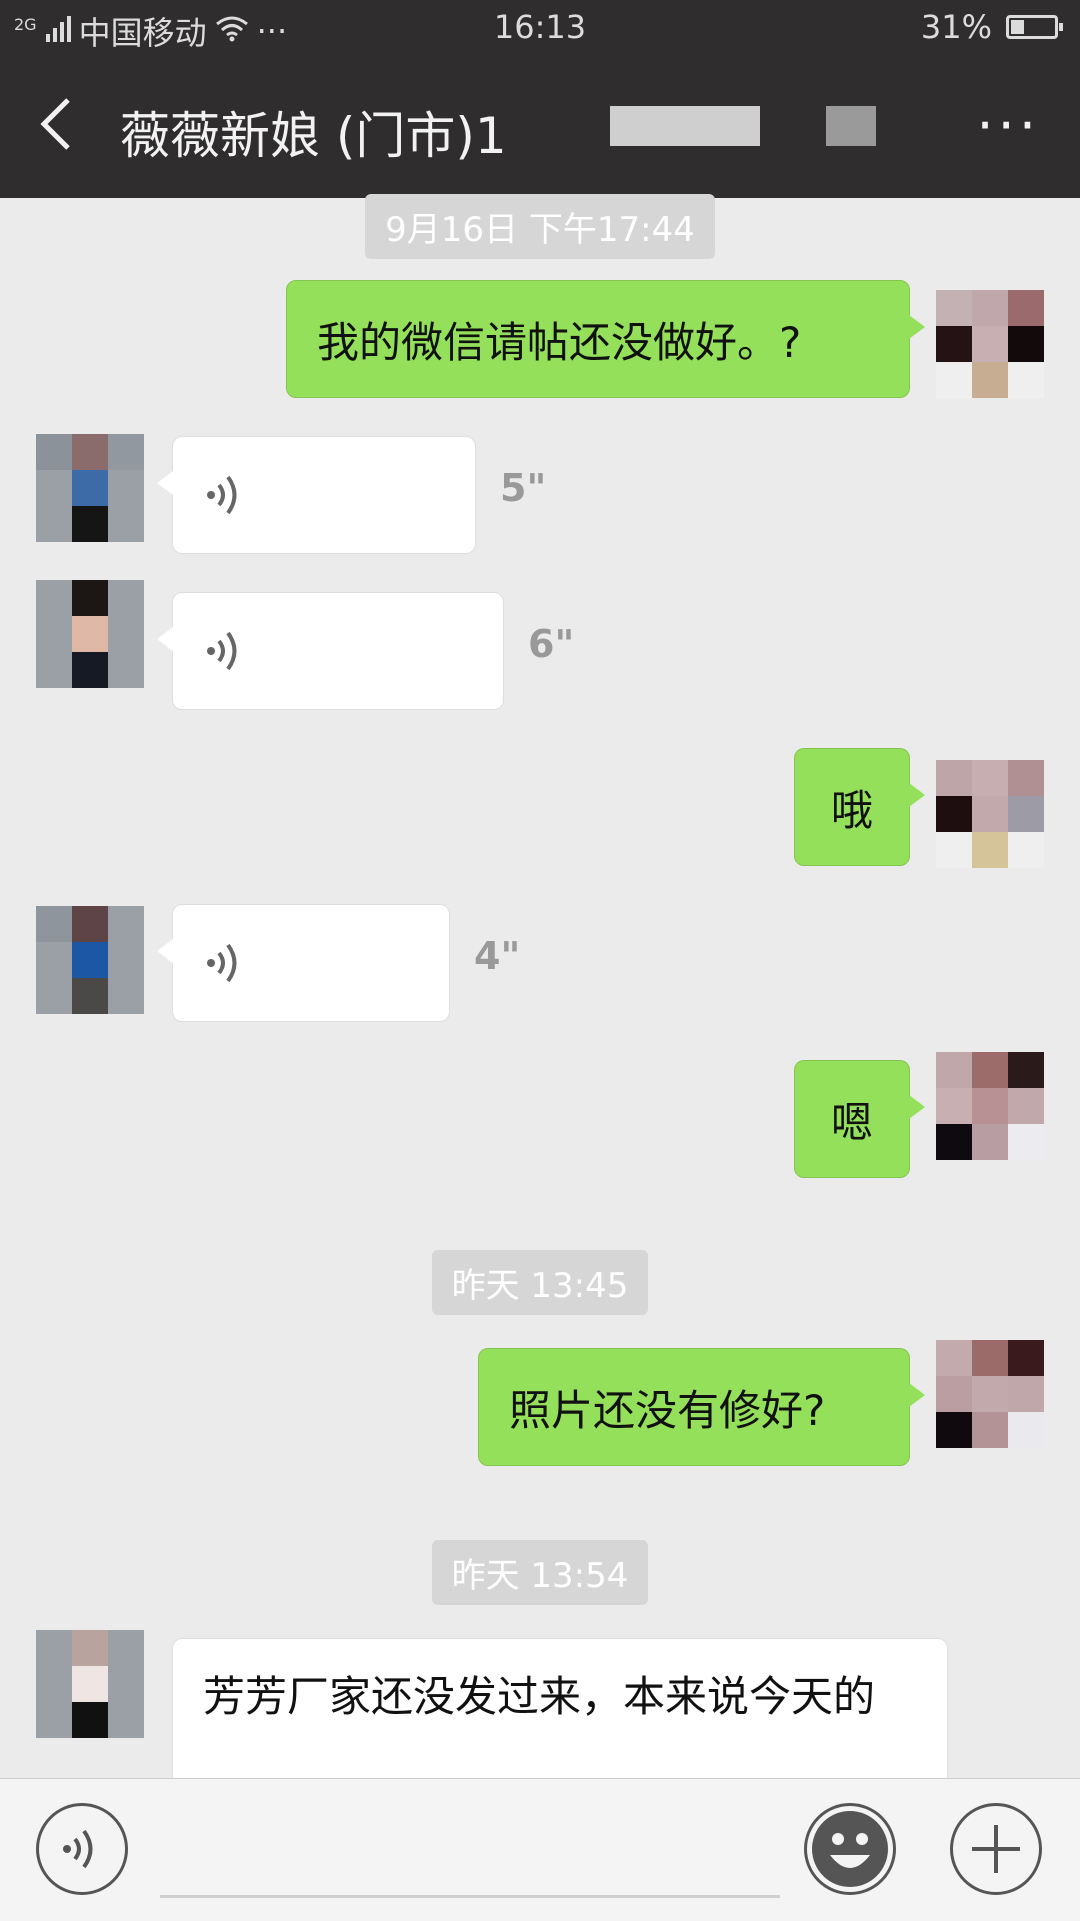 This screenshot has width=1080, height=1921. What do you see at coordinates (850, 1849) in the screenshot?
I see `emoji-icon` at bounding box center [850, 1849].